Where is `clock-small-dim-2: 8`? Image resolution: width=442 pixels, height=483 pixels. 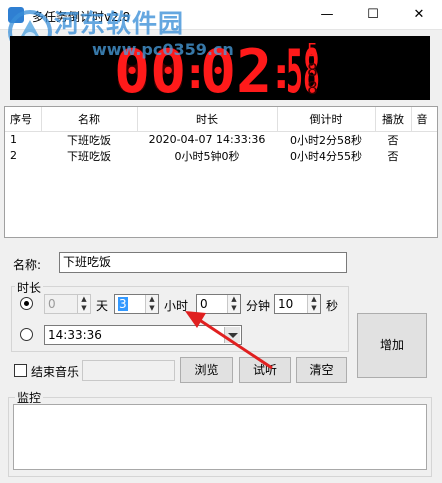 clock-small-dim-2: 8 is located at coordinates (312, 87).